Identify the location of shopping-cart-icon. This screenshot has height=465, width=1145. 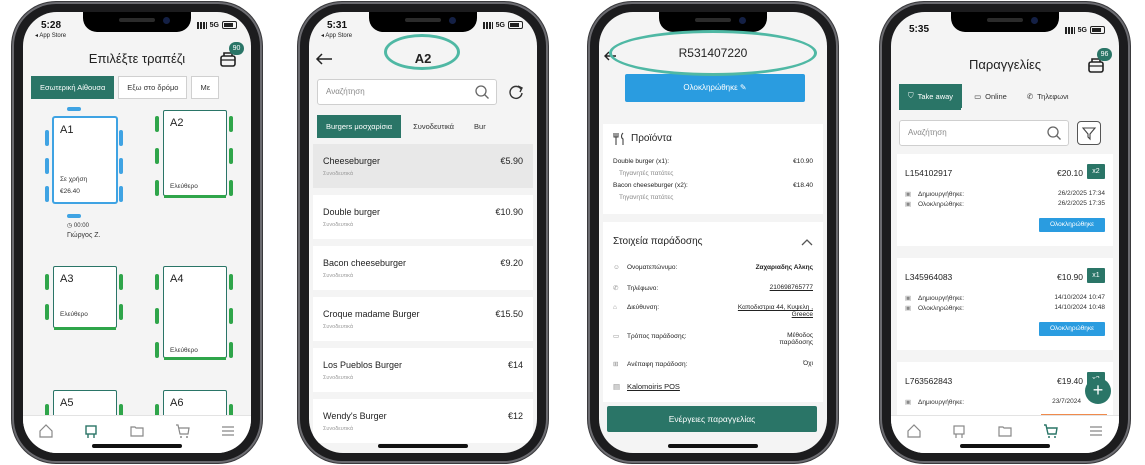
(1050, 430).